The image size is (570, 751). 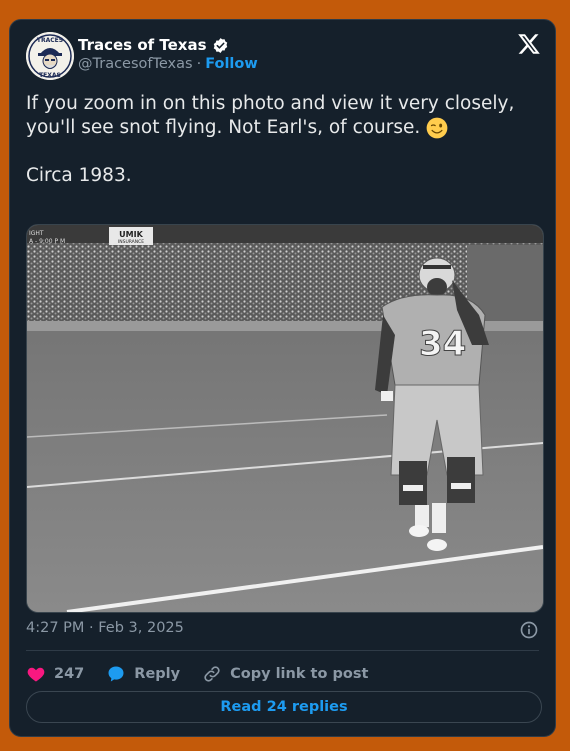 What do you see at coordinates (131, 234) in the screenshot?
I see `svg-text: UMIK` at bounding box center [131, 234].